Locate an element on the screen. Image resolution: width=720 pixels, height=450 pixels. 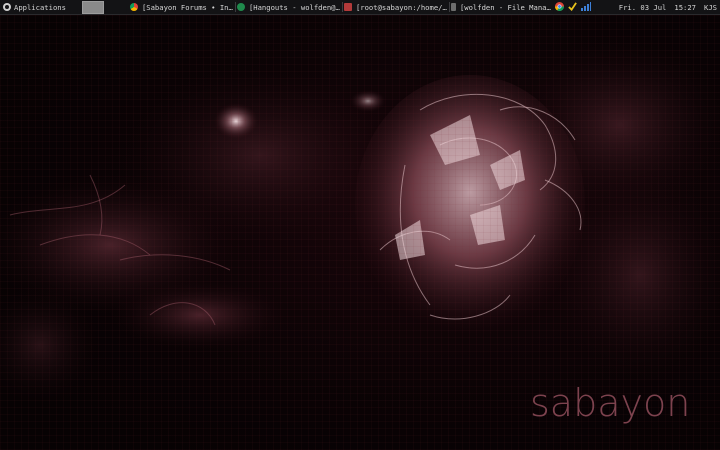
applications-label: Applications is located at coordinates (40, 7).